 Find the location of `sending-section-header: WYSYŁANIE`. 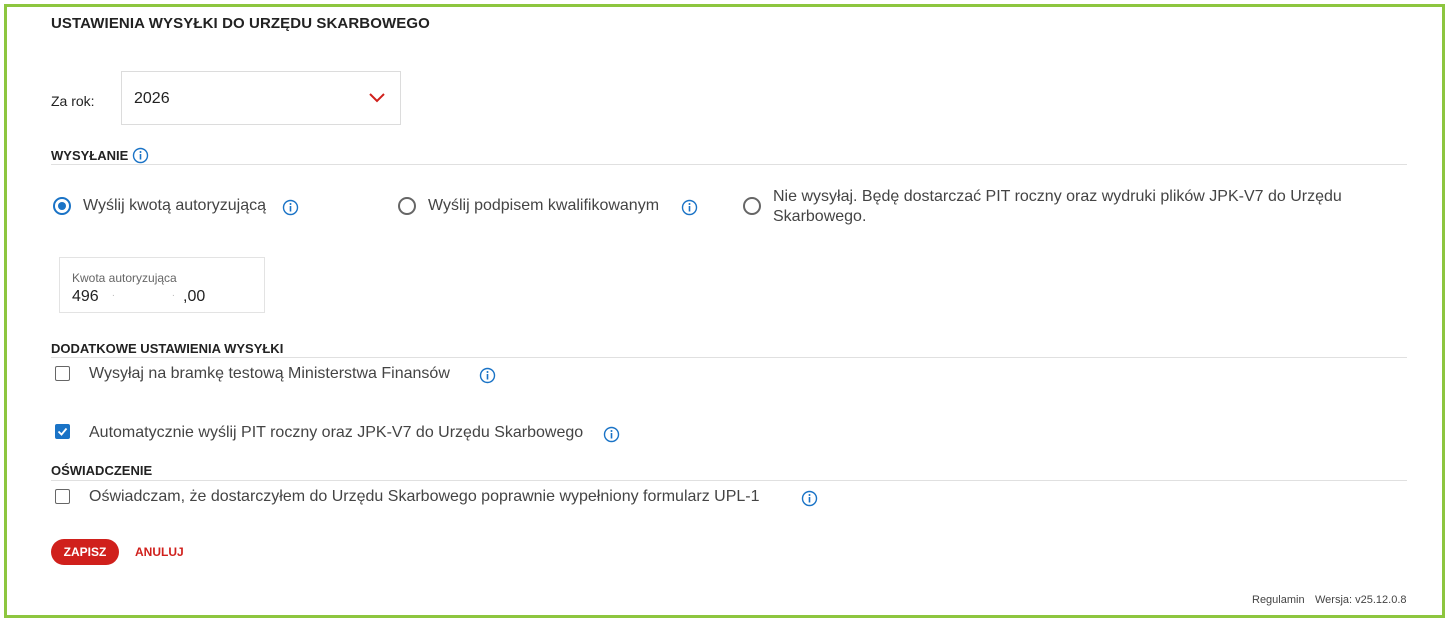

sending-section-header: WYSYŁANIE is located at coordinates (100, 155).